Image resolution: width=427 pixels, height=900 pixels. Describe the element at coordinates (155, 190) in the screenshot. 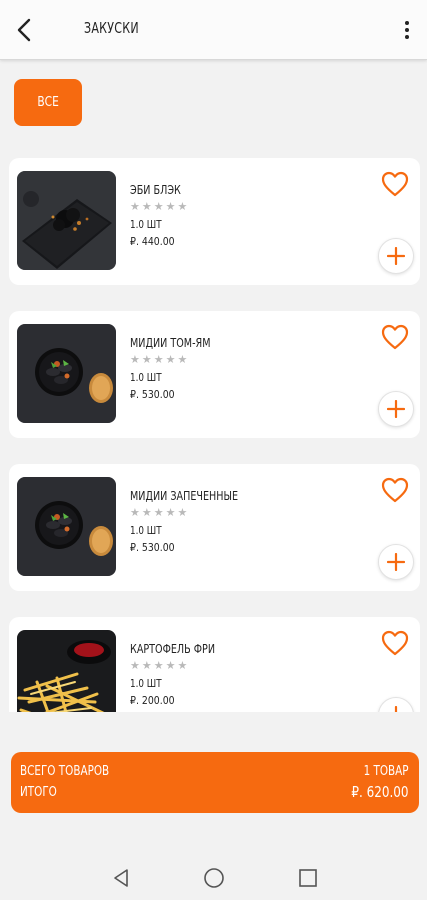

I see `product-name: ЭБИ БЛЭК` at that location.